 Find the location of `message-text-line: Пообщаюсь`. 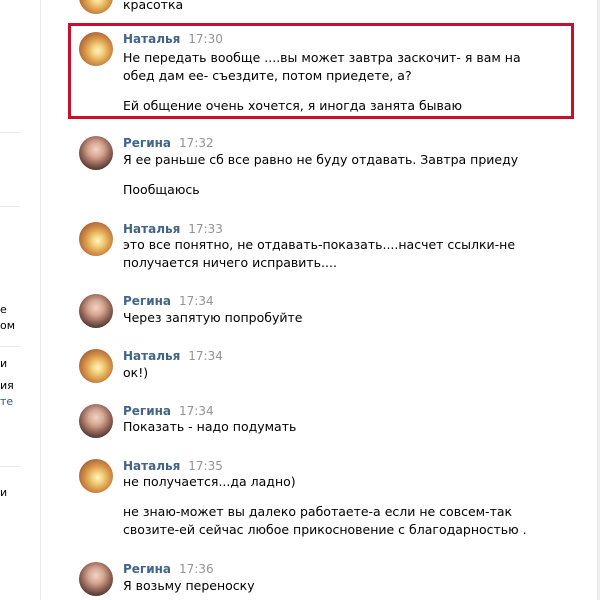

message-text-line: Пообщаюсь is located at coordinates (161, 189).